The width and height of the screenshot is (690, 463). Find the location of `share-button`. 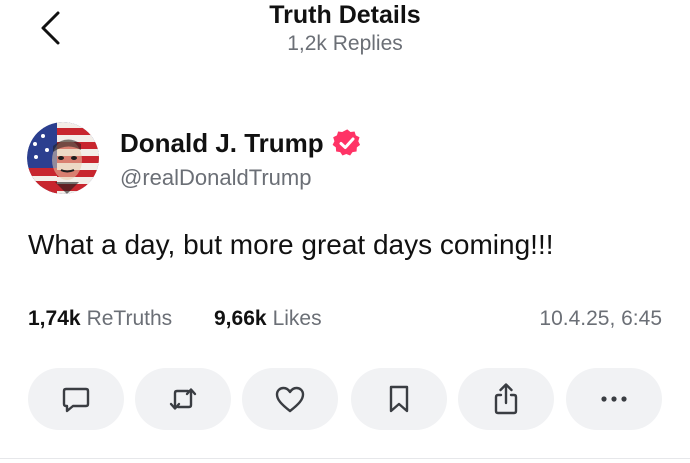

share-button is located at coordinates (506, 399).